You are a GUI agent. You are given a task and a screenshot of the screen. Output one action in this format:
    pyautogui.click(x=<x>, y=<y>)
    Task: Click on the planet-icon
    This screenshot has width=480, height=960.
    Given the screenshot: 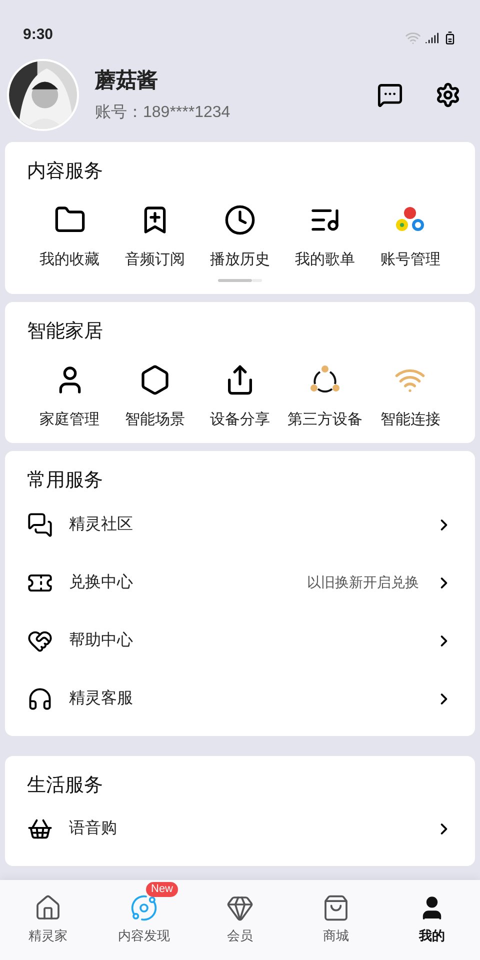 What is the action you would take?
    pyautogui.click(x=144, y=908)
    